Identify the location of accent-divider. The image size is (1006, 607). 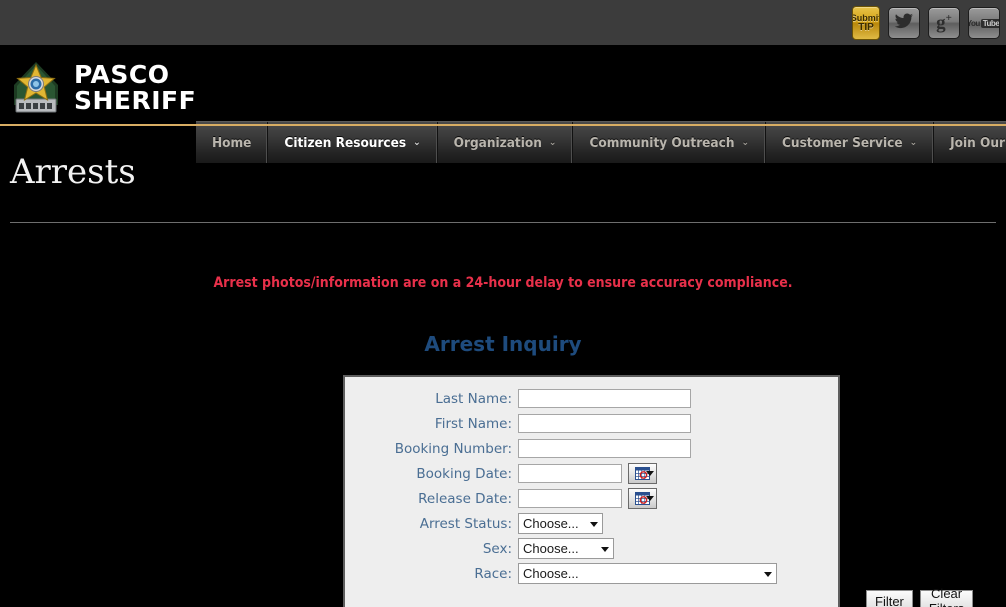
(503, 125).